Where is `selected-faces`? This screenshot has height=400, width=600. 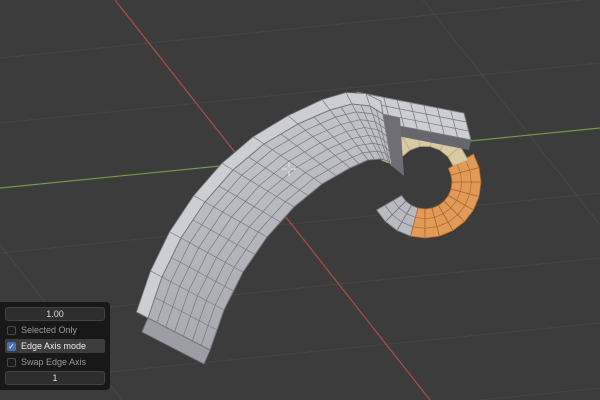 selected-faces is located at coordinates (446, 196).